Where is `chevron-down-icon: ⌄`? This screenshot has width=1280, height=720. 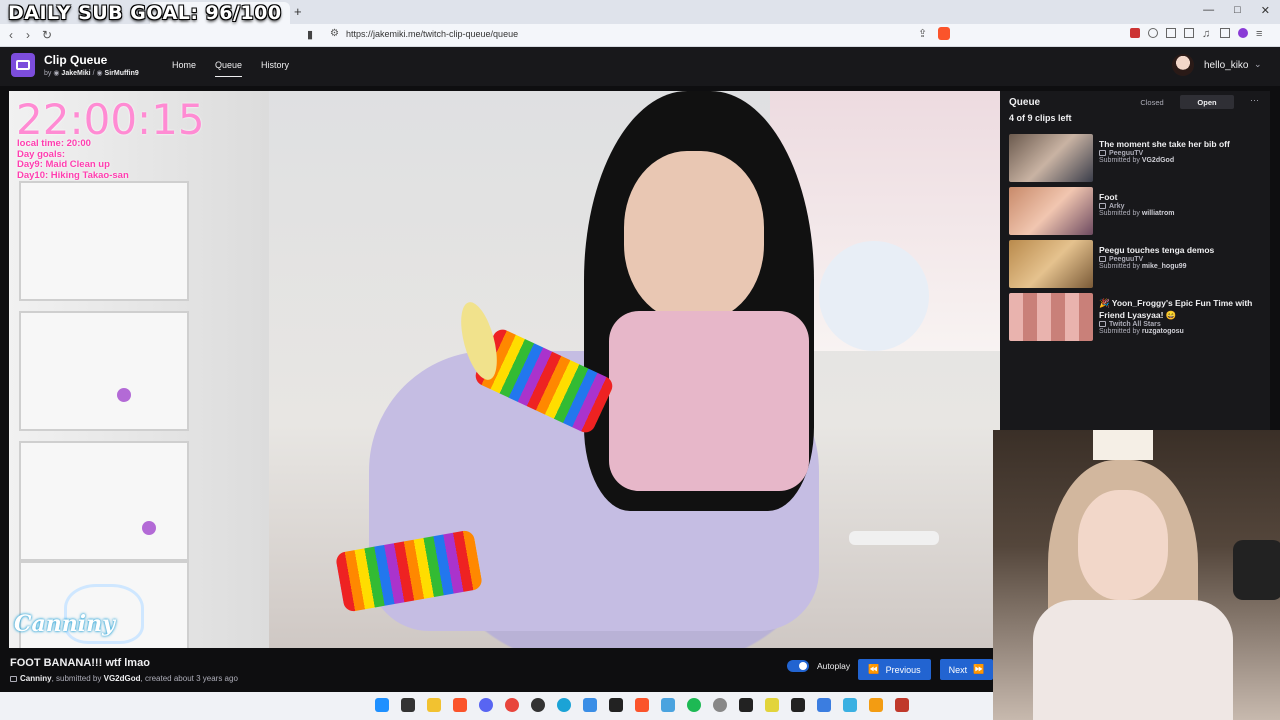
chevron-down-icon: ⌄ is located at coordinates (1258, 64).